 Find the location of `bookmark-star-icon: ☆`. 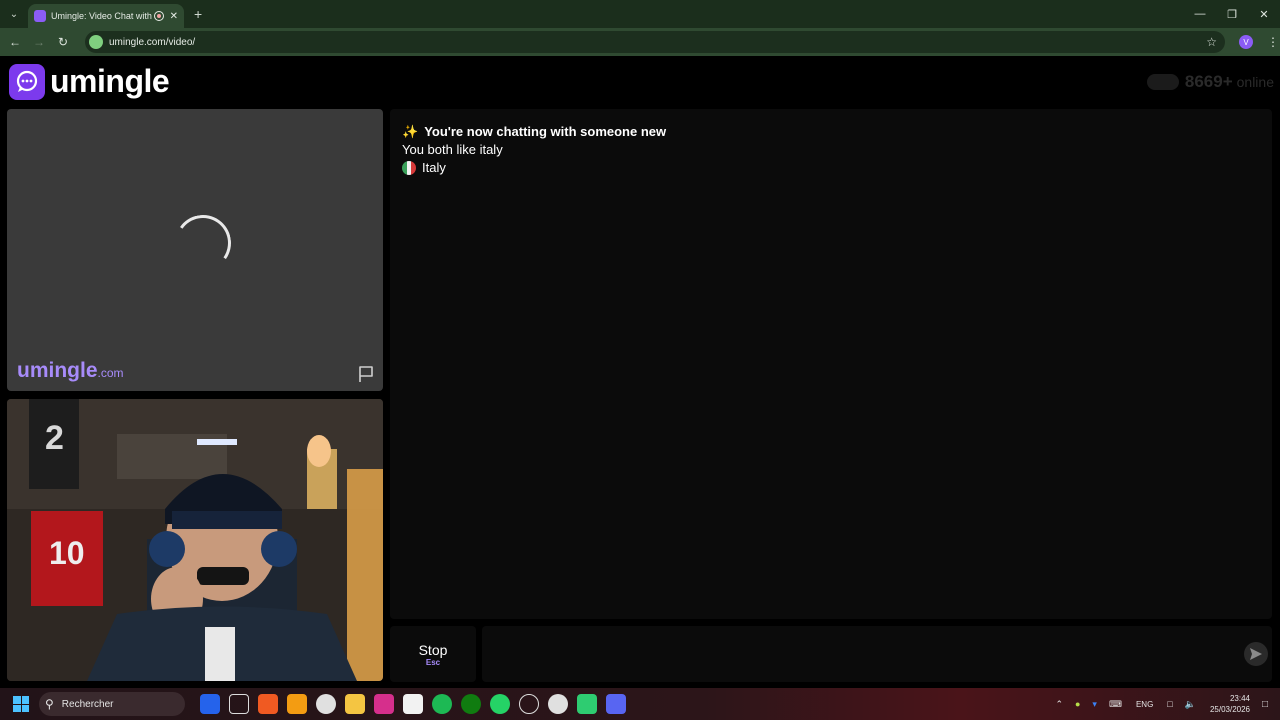

bookmark-star-icon: ☆ is located at coordinates (1211, 42).